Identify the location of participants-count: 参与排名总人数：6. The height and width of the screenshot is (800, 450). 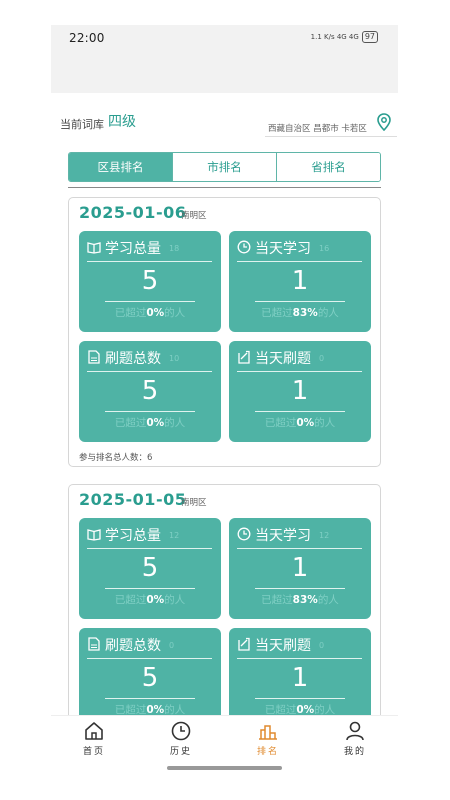
(116, 458).